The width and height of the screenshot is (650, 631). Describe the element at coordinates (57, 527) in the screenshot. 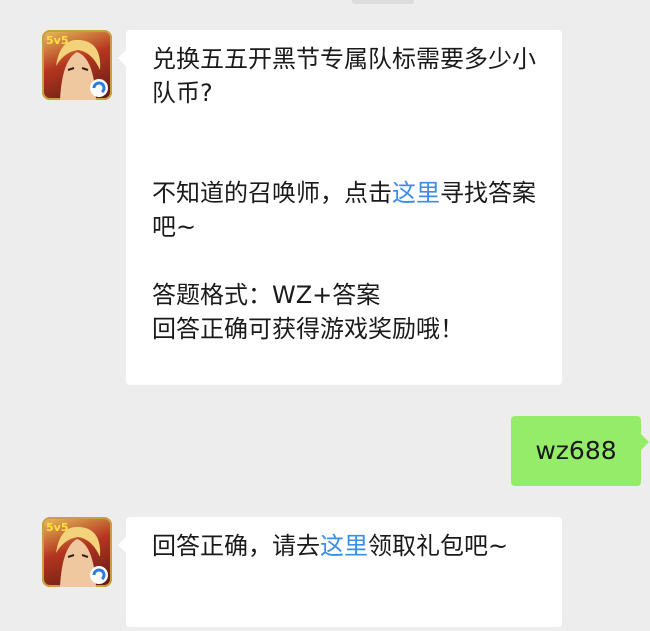

I see `avatar-badge-2: 5v5` at that location.